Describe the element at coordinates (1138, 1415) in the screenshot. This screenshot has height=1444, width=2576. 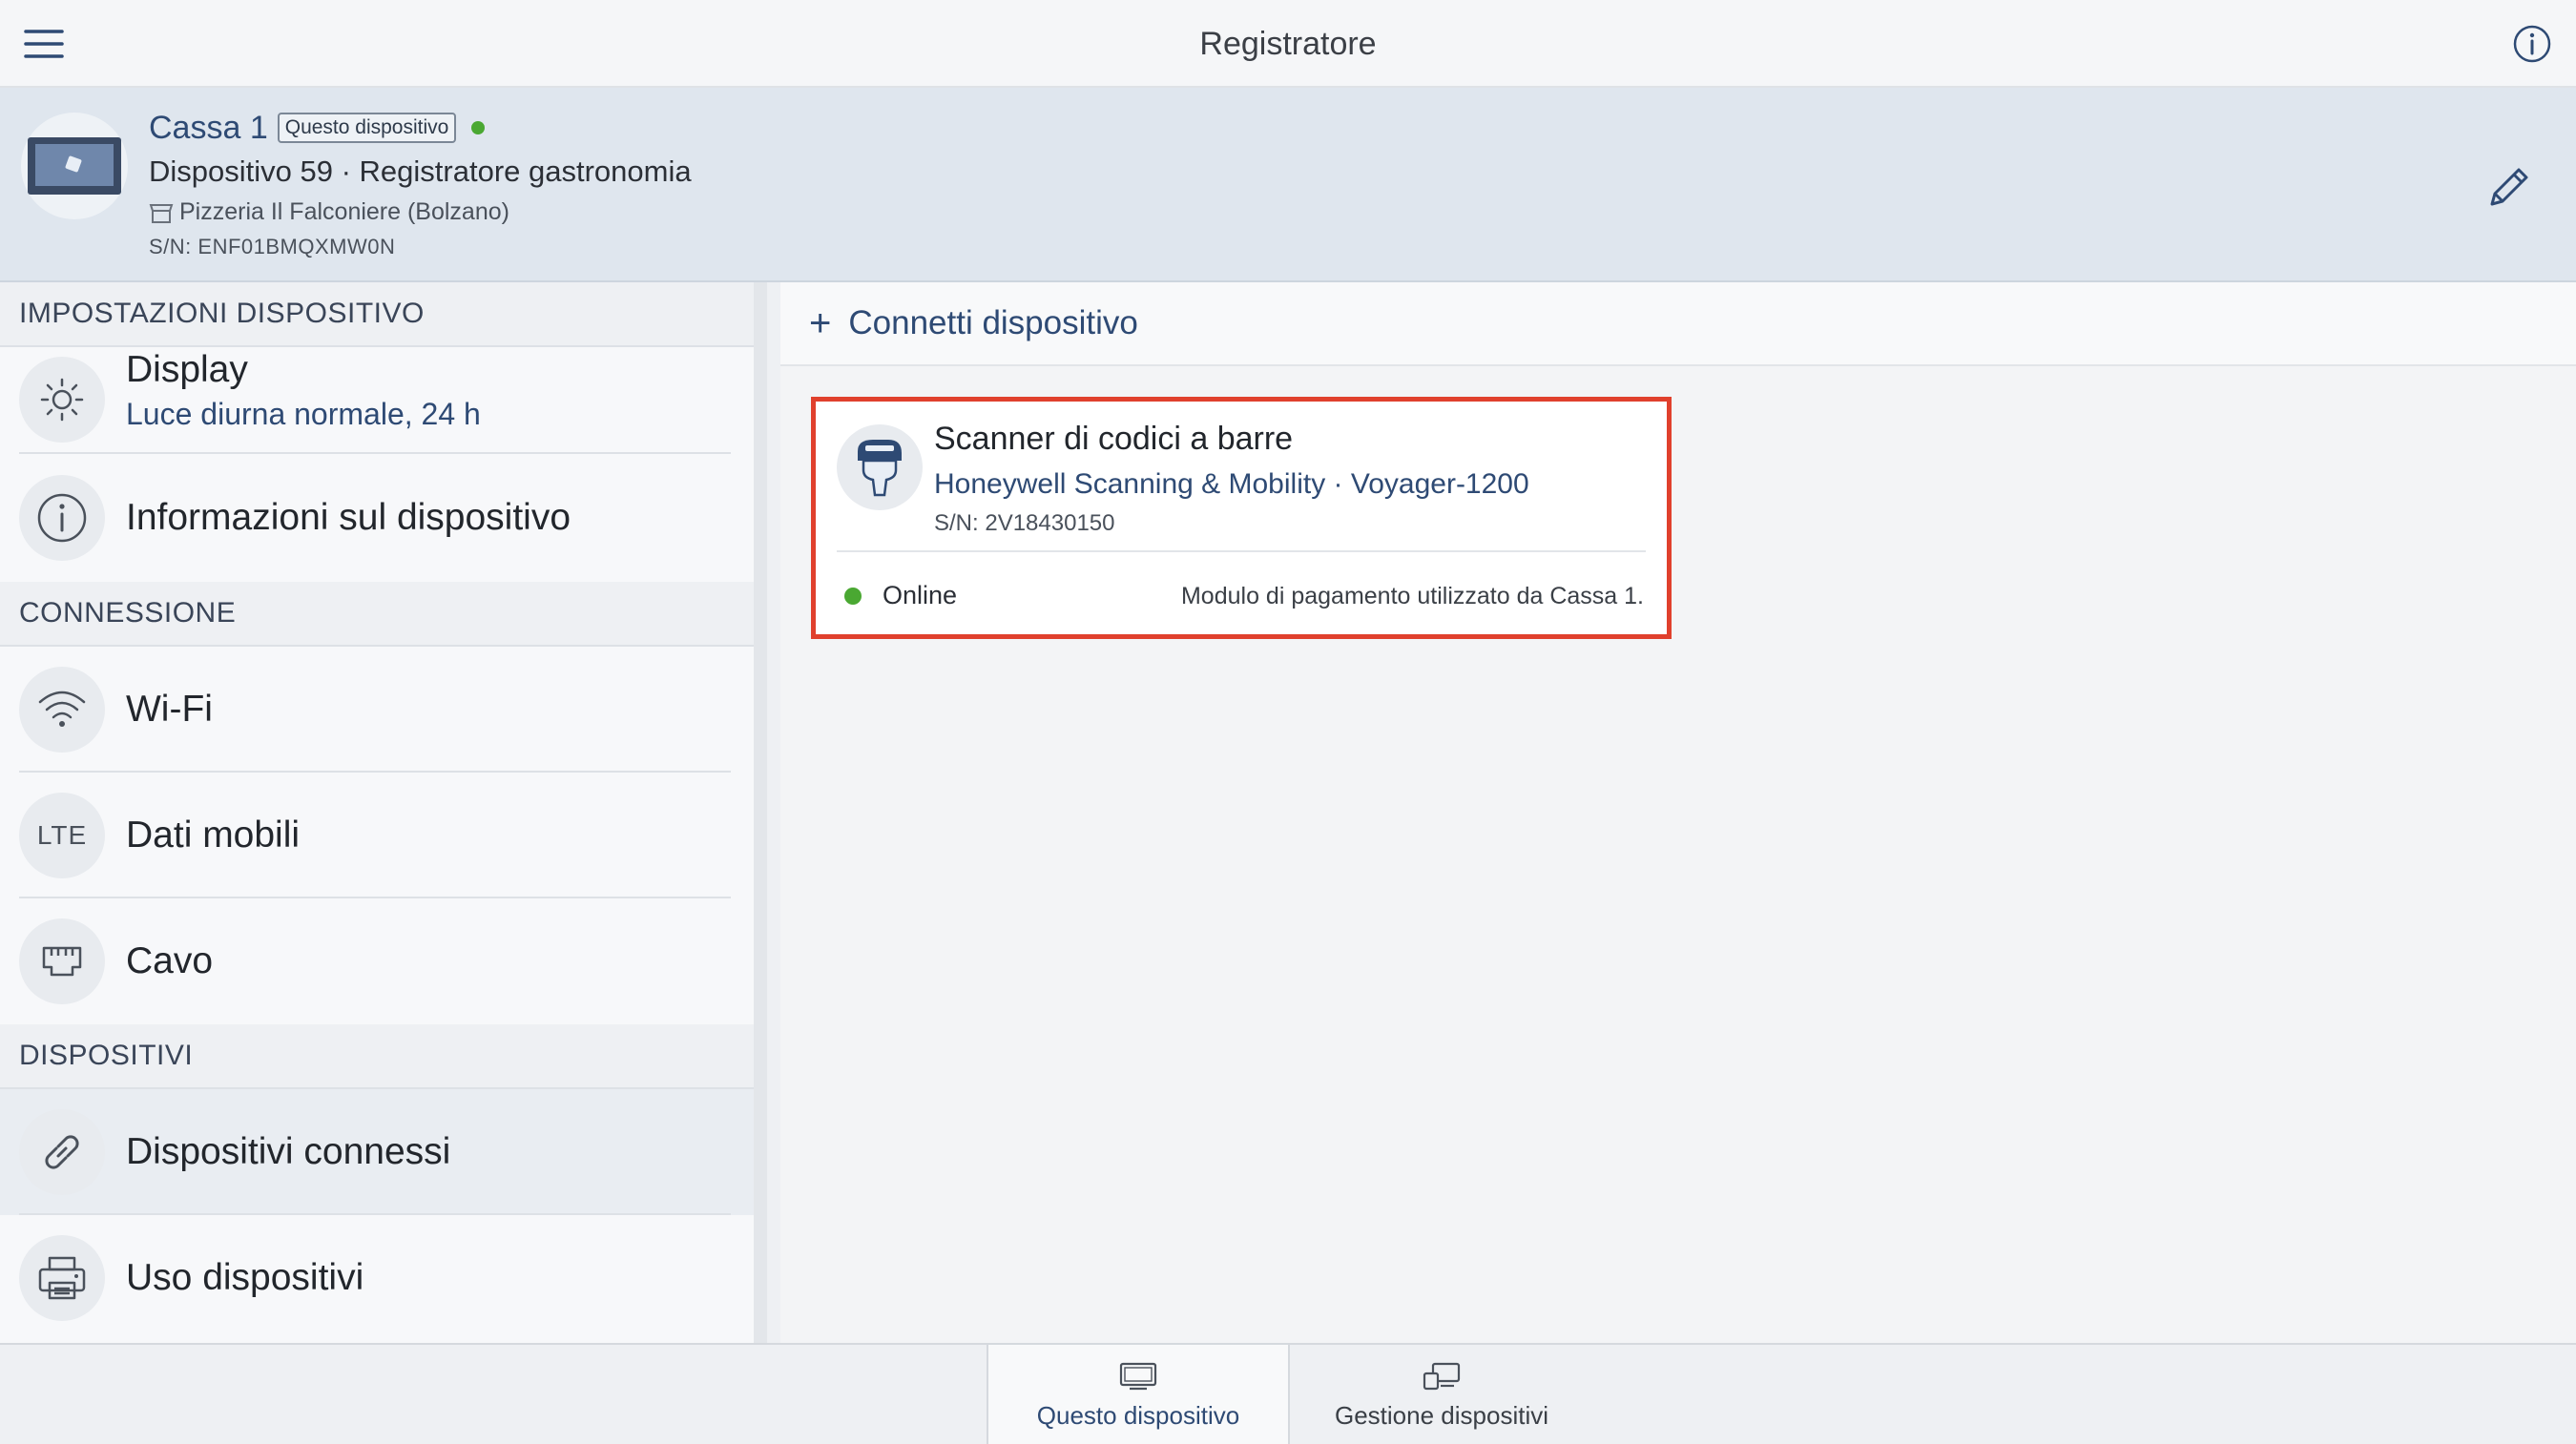
I see `tab-label: Questo dispositivo` at that location.